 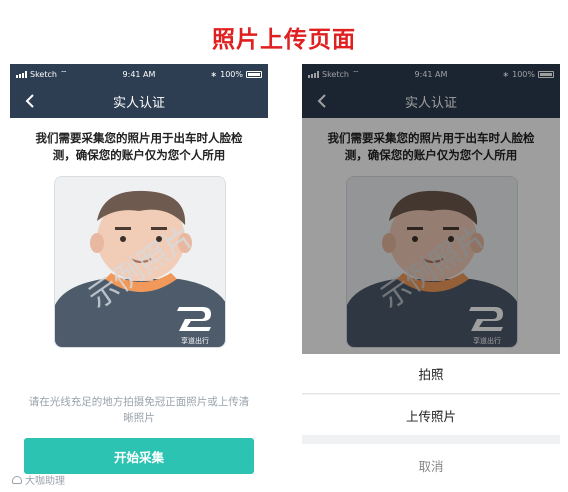 What do you see at coordinates (63, 73) in the screenshot?
I see `wifi-icon: ⌔` at bounding box center [63, 73].